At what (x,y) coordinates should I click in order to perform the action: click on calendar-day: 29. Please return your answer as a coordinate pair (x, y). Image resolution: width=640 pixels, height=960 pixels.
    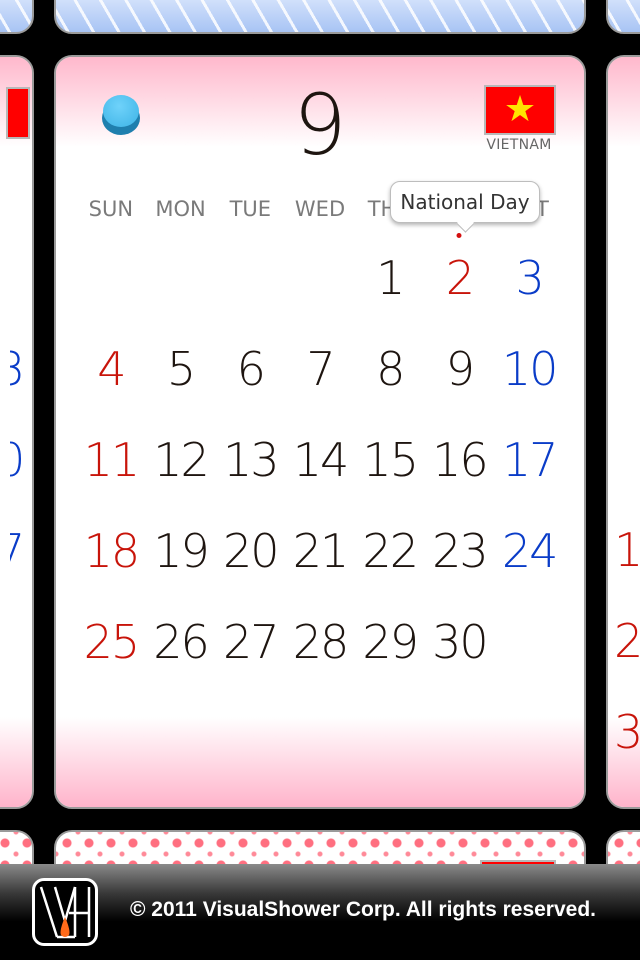
    Looking at the image, I should click on (390, 652).